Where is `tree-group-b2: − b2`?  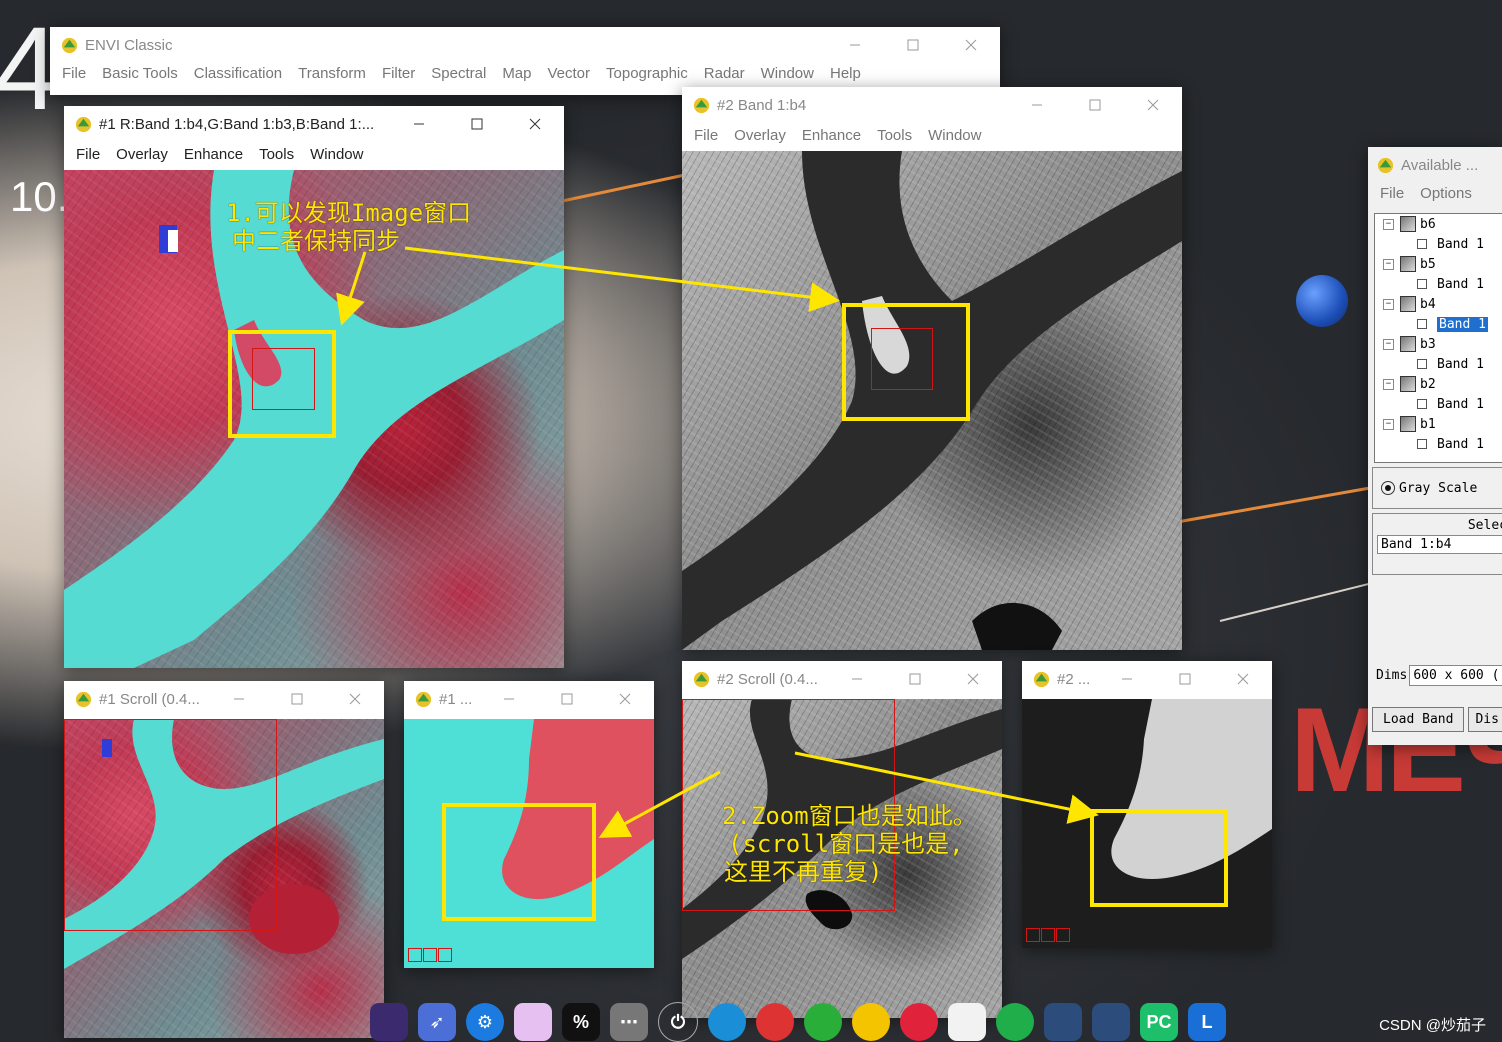 tree-group-b2: − b2 is located at coordinates (1438, 384).